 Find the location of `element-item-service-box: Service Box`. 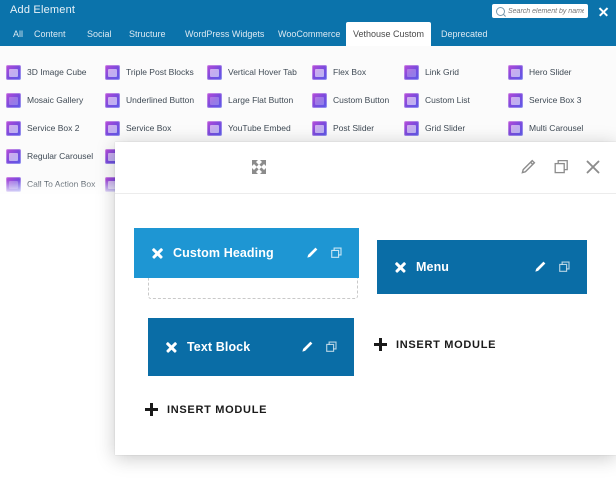

element-item-service-box: Service Box is located at coordinates (138, 128).